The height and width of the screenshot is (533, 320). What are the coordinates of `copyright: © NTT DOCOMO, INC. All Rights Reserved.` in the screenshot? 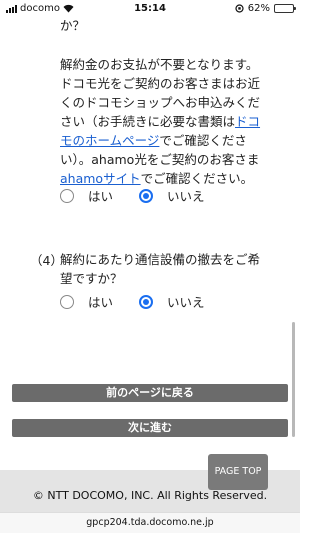 It's located at (150, 495).